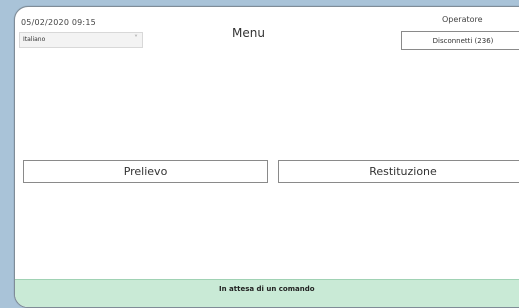 The width and height of the screenshot is (519, 308). I want to click on restituzione-button: Restituzione, so click(398, 171).